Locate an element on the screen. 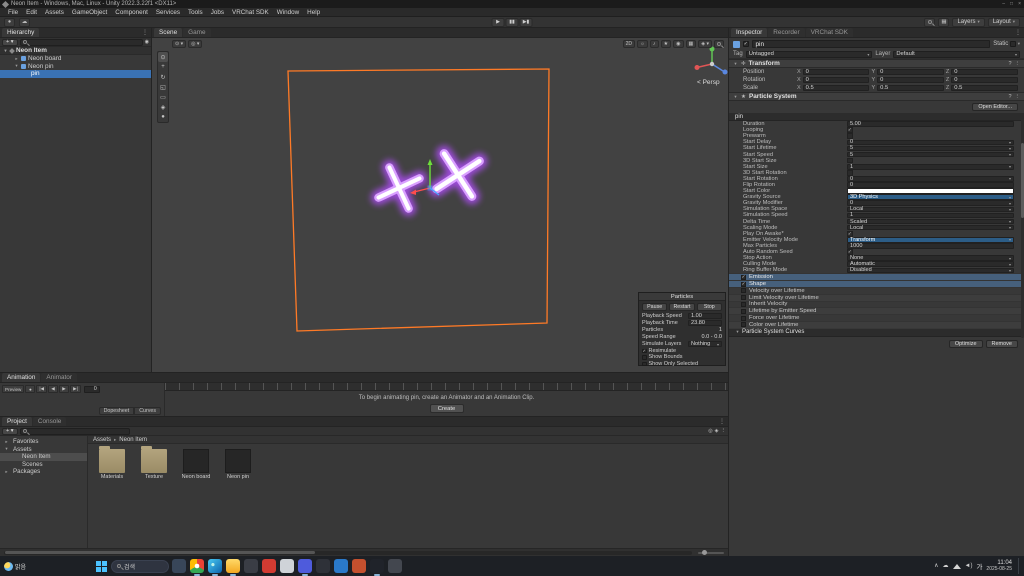 Image resolution: width=1024 pixels, height=576 pixels. panel-menu-icon: ⋮ is located at coordinates (145, 32).